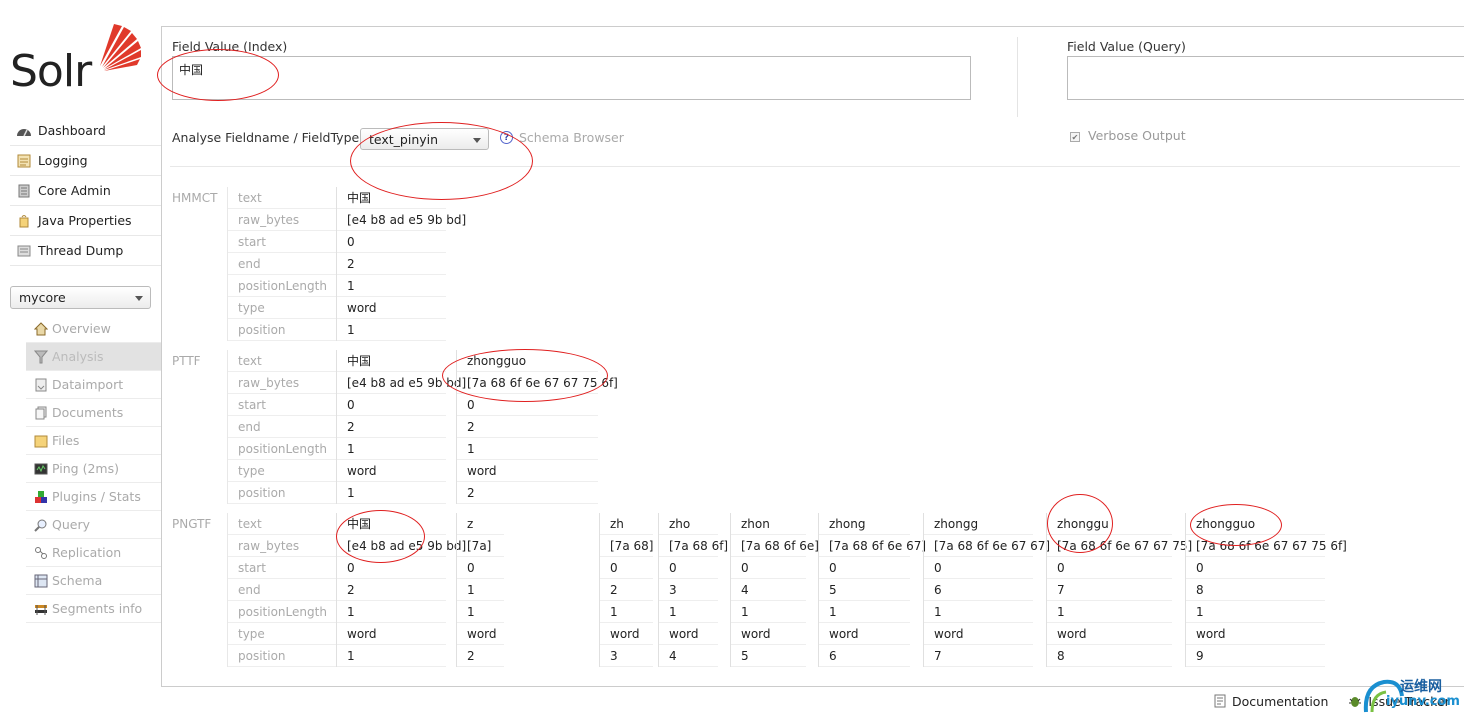 Image resolution: width=1464 pixels, height=719 pixels. Describe the element at coordinates (775, 546) in the screenshot. I see `token-raw-bytes: [7a 68 6f 6e]` at that location.